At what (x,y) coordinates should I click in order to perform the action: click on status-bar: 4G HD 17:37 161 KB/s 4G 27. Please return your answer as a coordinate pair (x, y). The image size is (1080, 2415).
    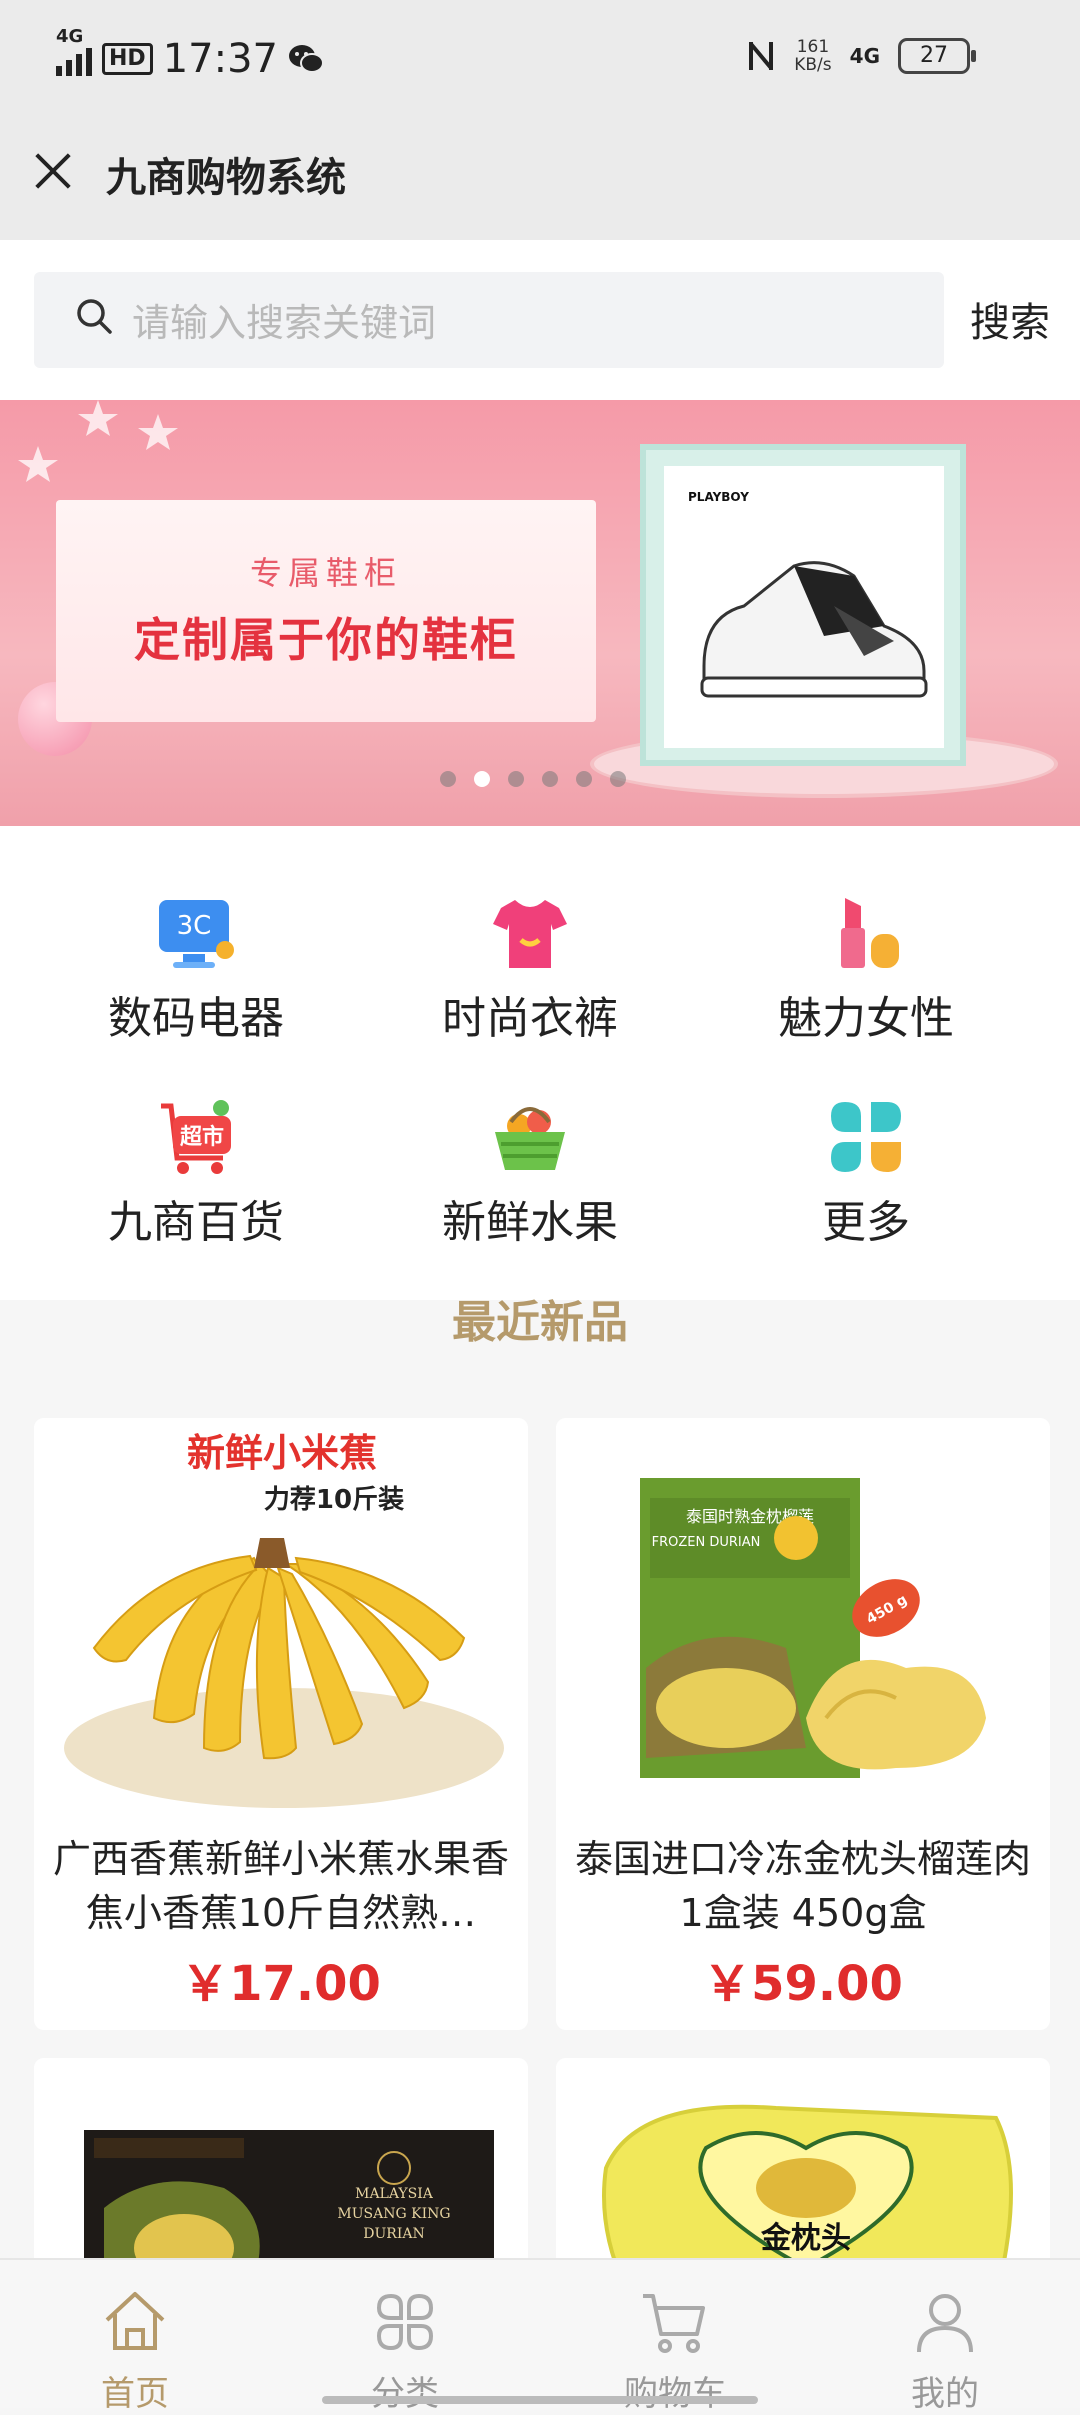
    Looking at the image, I should click on (540, 60).